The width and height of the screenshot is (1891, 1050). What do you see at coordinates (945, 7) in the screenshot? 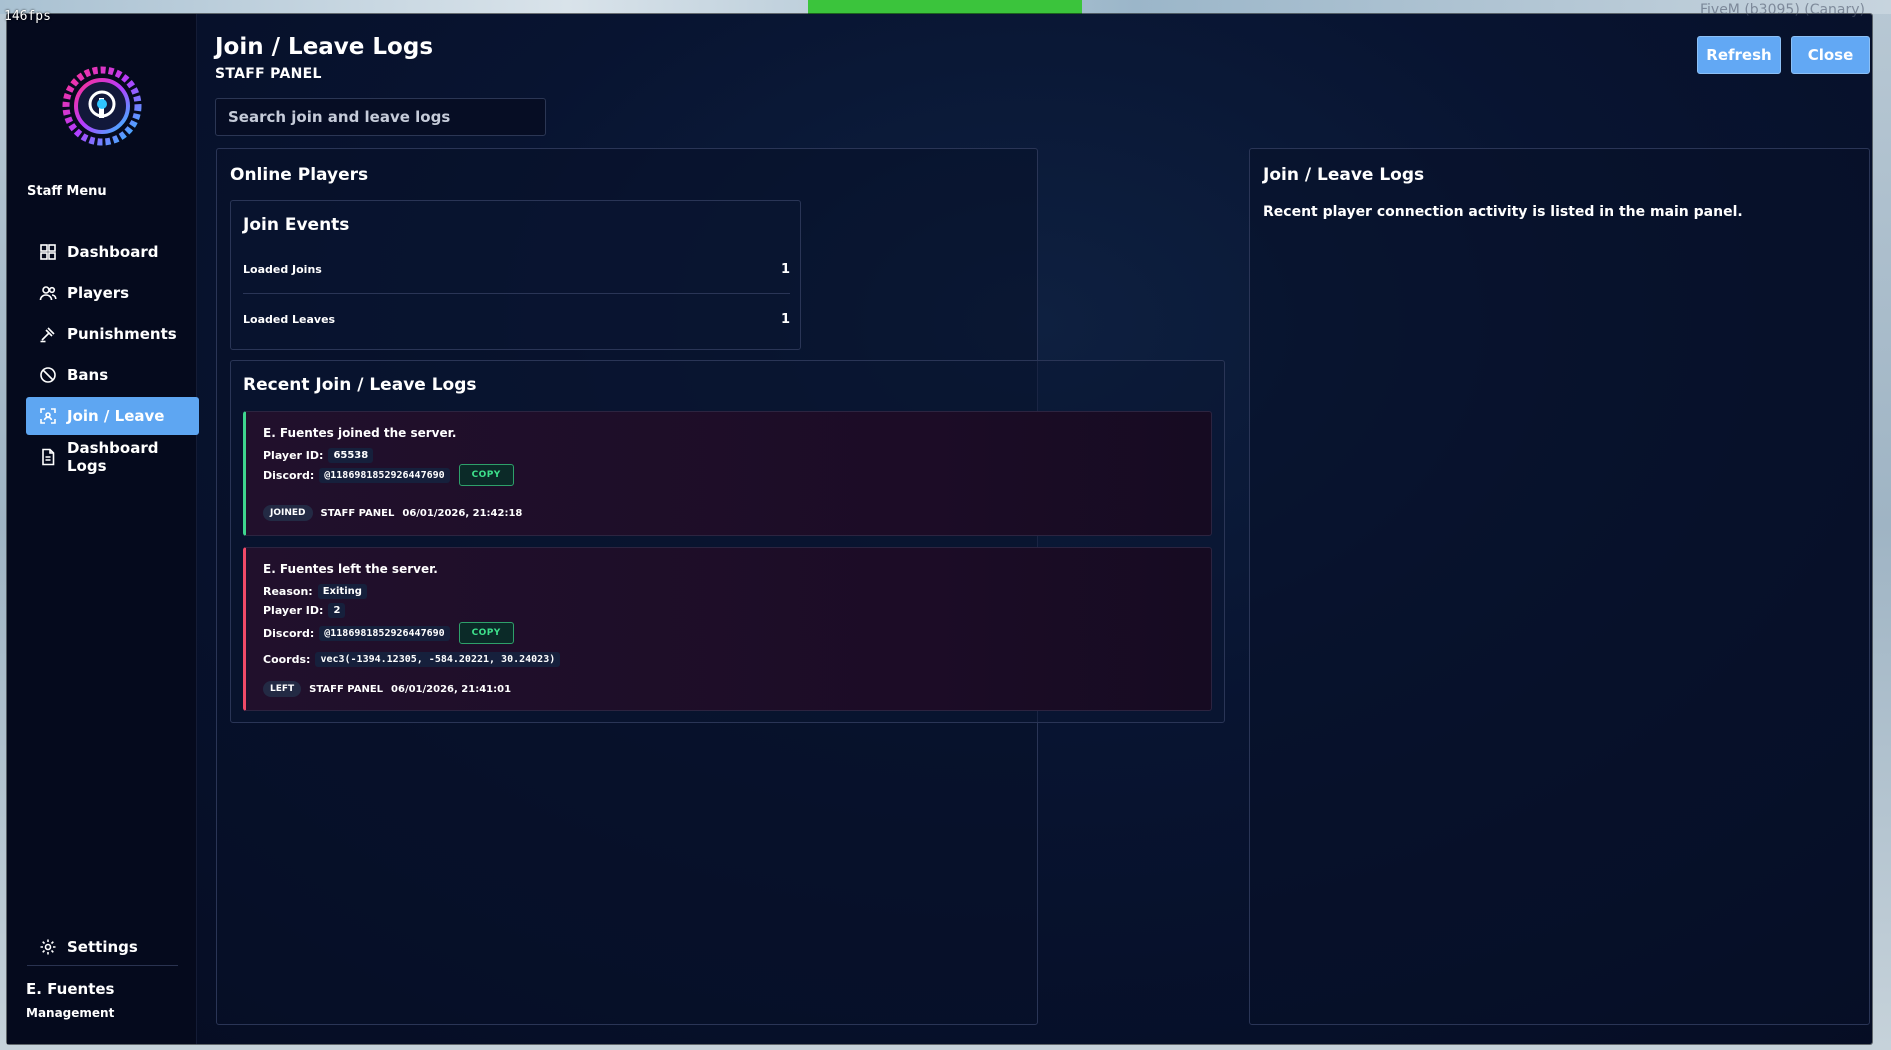
I see `notification-bar` at bounding box center [945, 7].